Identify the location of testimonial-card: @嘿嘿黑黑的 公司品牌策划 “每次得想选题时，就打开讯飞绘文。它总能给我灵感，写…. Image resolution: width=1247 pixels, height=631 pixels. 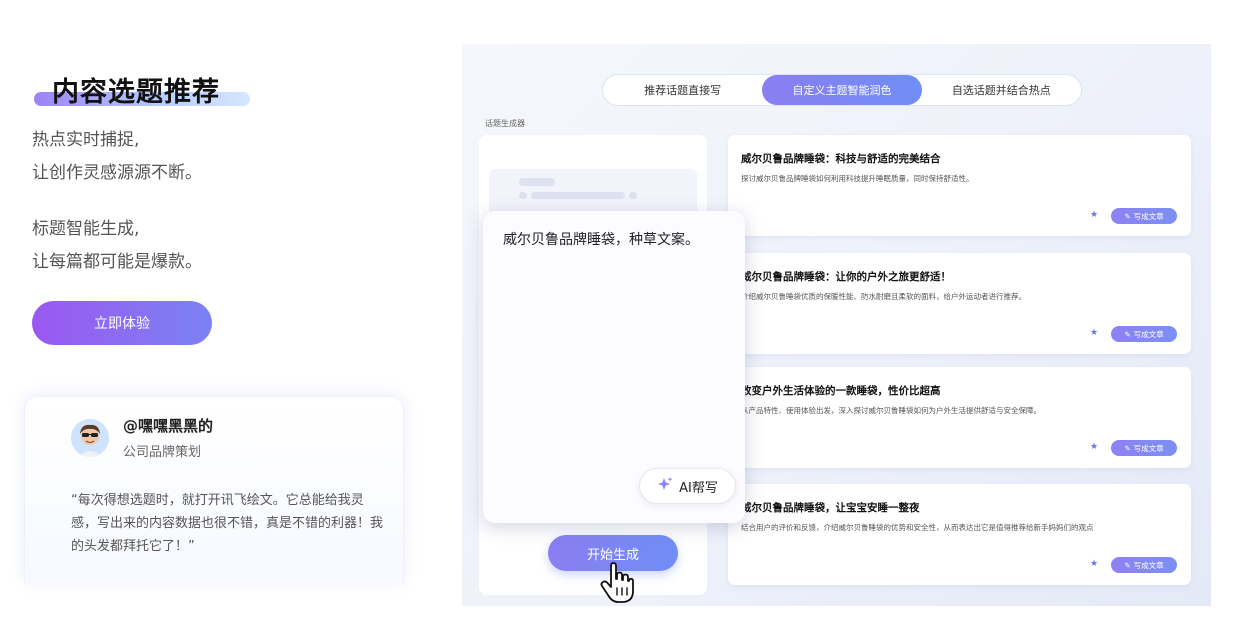
(214, 490).